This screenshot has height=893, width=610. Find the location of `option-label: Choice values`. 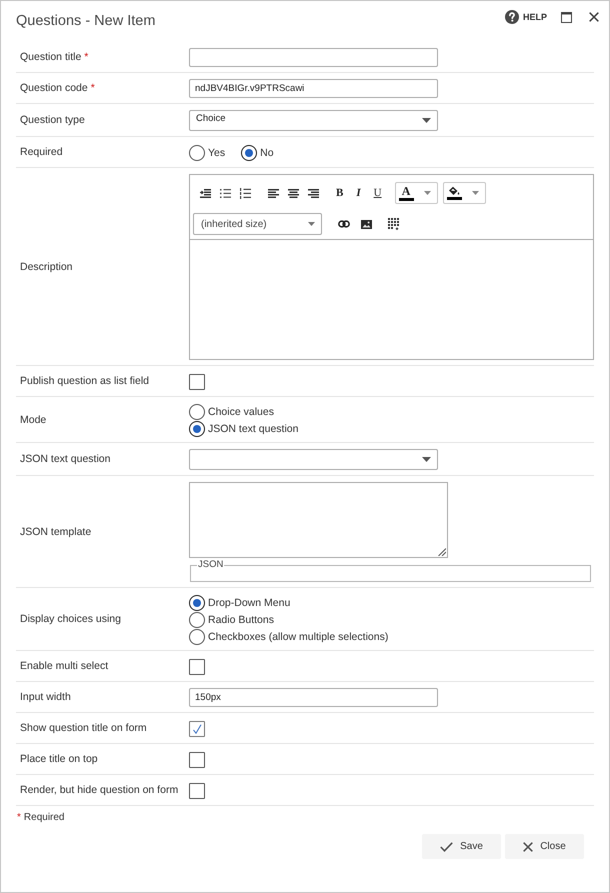

option-label: Choice values is located at coordinates (241, 412).